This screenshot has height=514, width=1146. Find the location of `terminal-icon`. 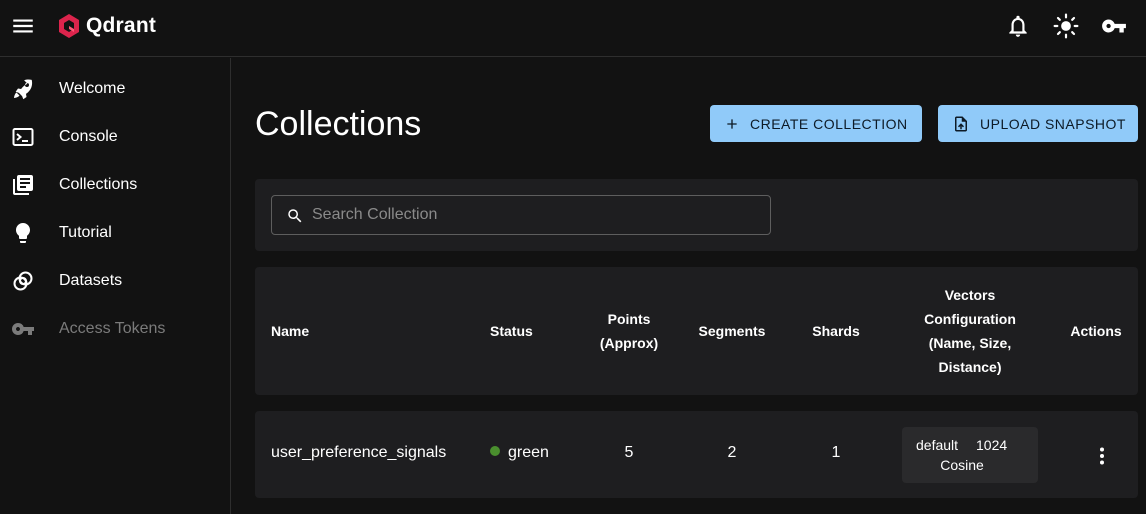

terminal-icon is located at coordinates (23, 137).